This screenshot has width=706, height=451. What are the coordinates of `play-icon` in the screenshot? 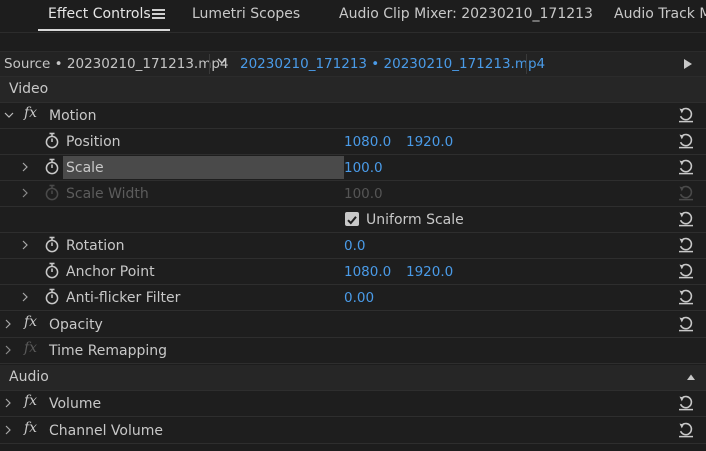 It's located at (688, 64).